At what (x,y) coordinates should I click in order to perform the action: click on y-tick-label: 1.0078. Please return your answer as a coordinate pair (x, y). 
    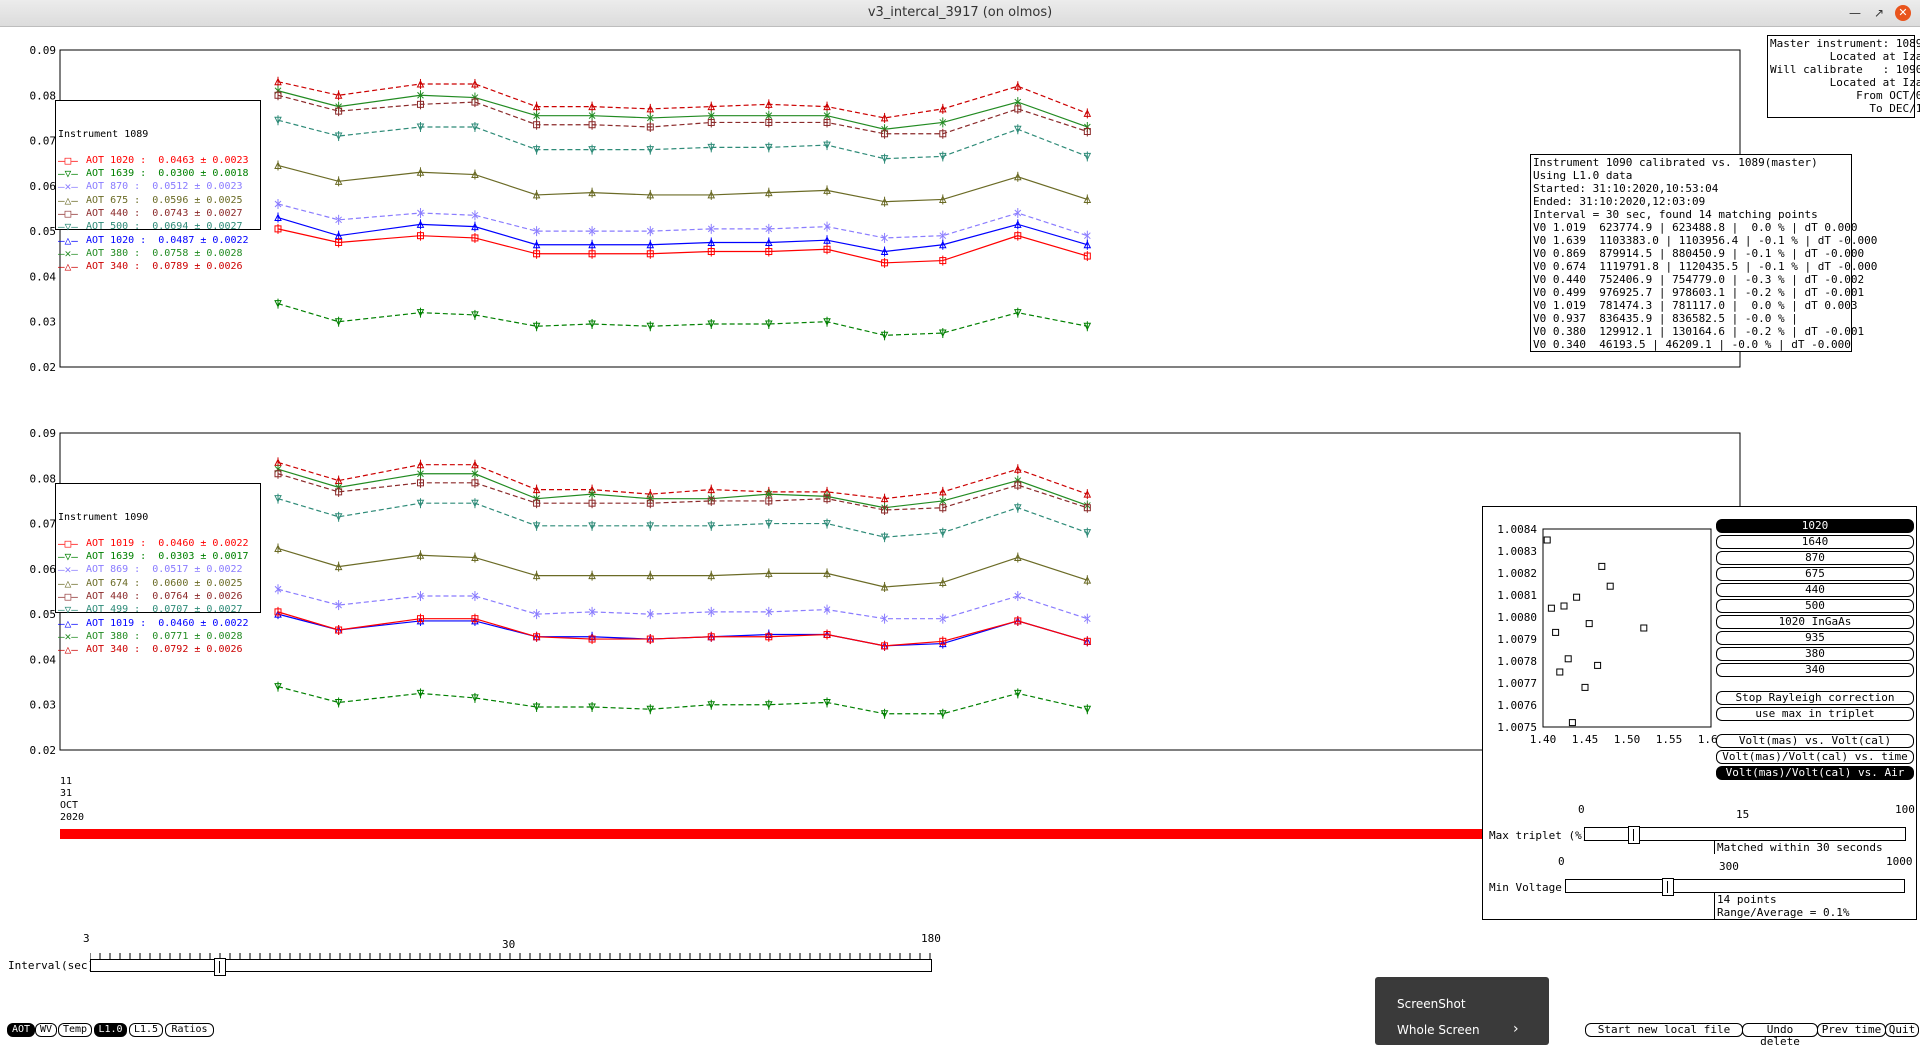
    Looking at the image, I should click on (1517, 661).